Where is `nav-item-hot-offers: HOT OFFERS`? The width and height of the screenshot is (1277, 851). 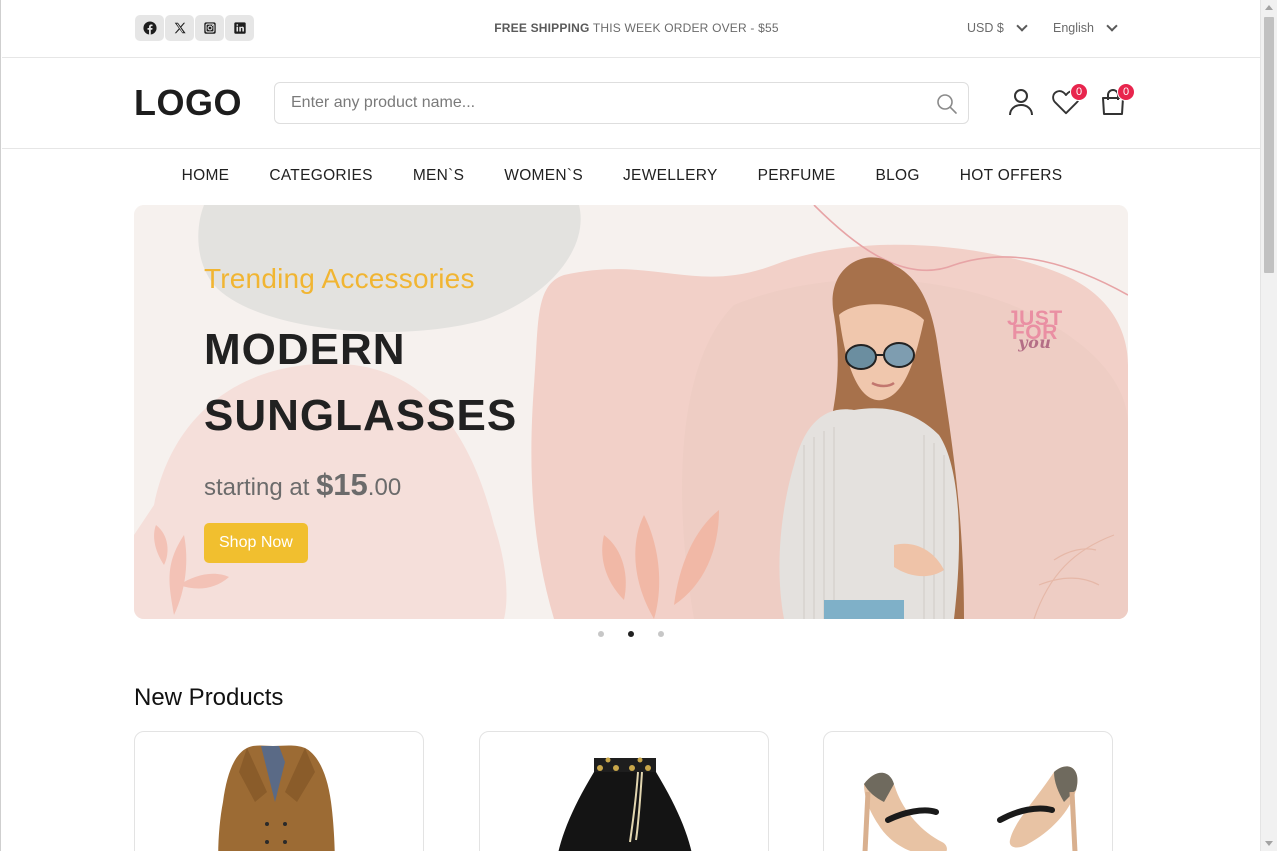 nav-item-hot-offers: HOT OFFERS is located at coordinates (1011, 176).